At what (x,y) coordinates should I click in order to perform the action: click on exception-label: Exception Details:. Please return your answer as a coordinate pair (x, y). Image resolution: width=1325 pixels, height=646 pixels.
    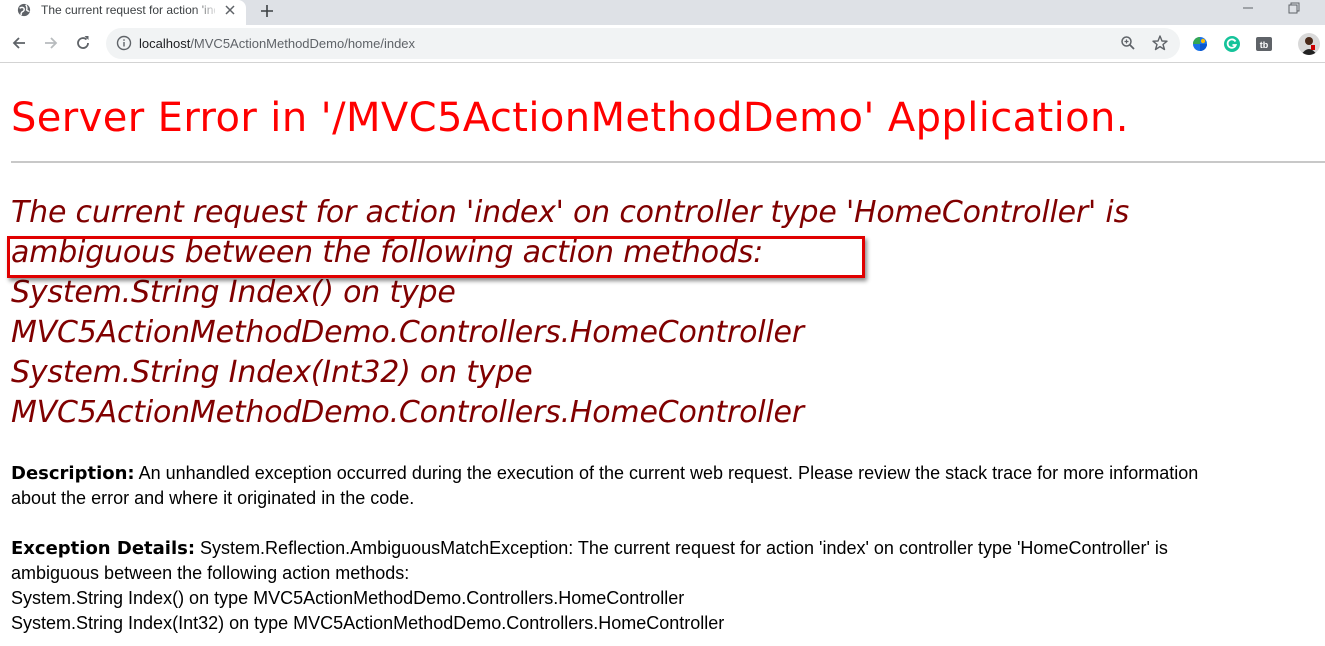
    Looking at the image, I should click on (103, 548).